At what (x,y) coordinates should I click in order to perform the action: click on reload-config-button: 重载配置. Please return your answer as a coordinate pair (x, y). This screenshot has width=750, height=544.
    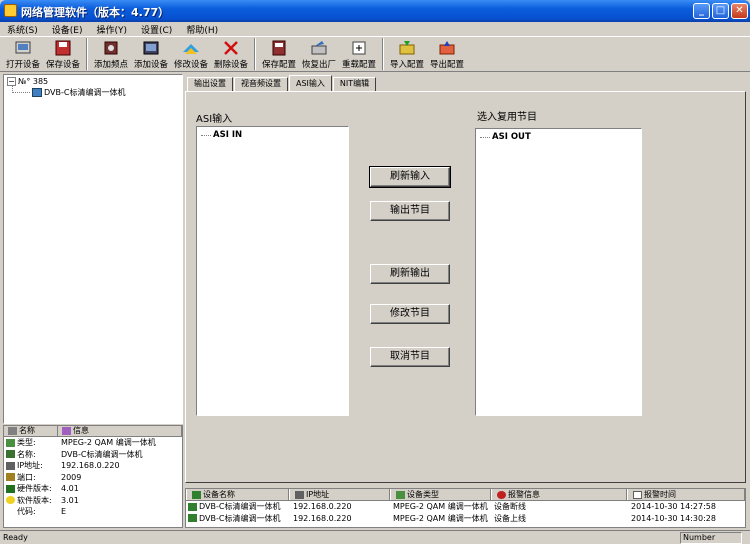
    Looking at the image, I should click on (359, 54).